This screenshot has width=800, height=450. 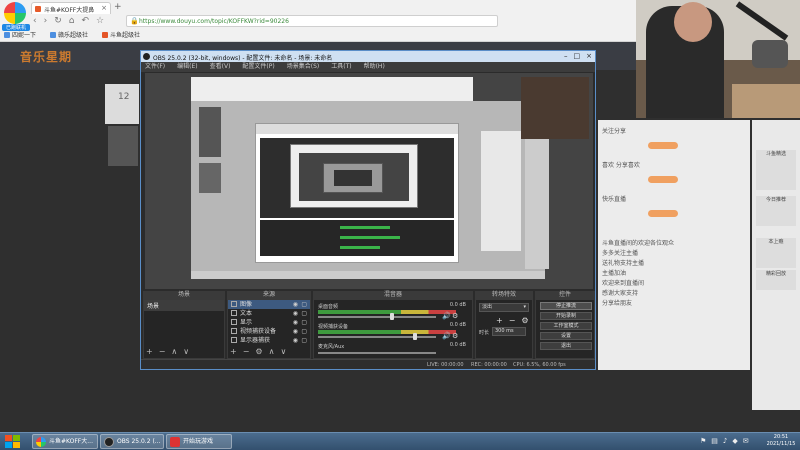 I want to click on home-icon: ⌂, so click(x=72, y=21).